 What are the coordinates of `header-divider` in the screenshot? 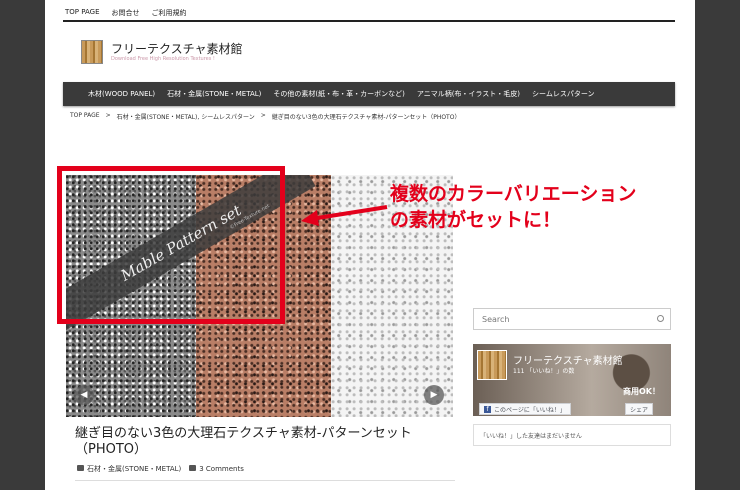 It's located at (369, 21).